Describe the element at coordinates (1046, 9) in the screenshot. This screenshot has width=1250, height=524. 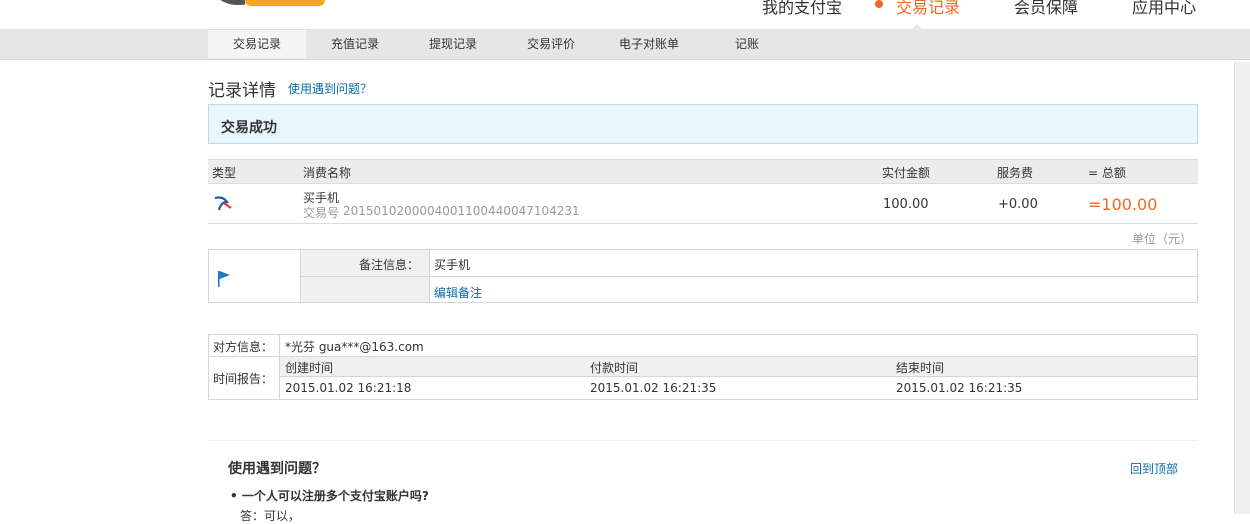
I see `nav-member-protection: 会员保障` at that location.